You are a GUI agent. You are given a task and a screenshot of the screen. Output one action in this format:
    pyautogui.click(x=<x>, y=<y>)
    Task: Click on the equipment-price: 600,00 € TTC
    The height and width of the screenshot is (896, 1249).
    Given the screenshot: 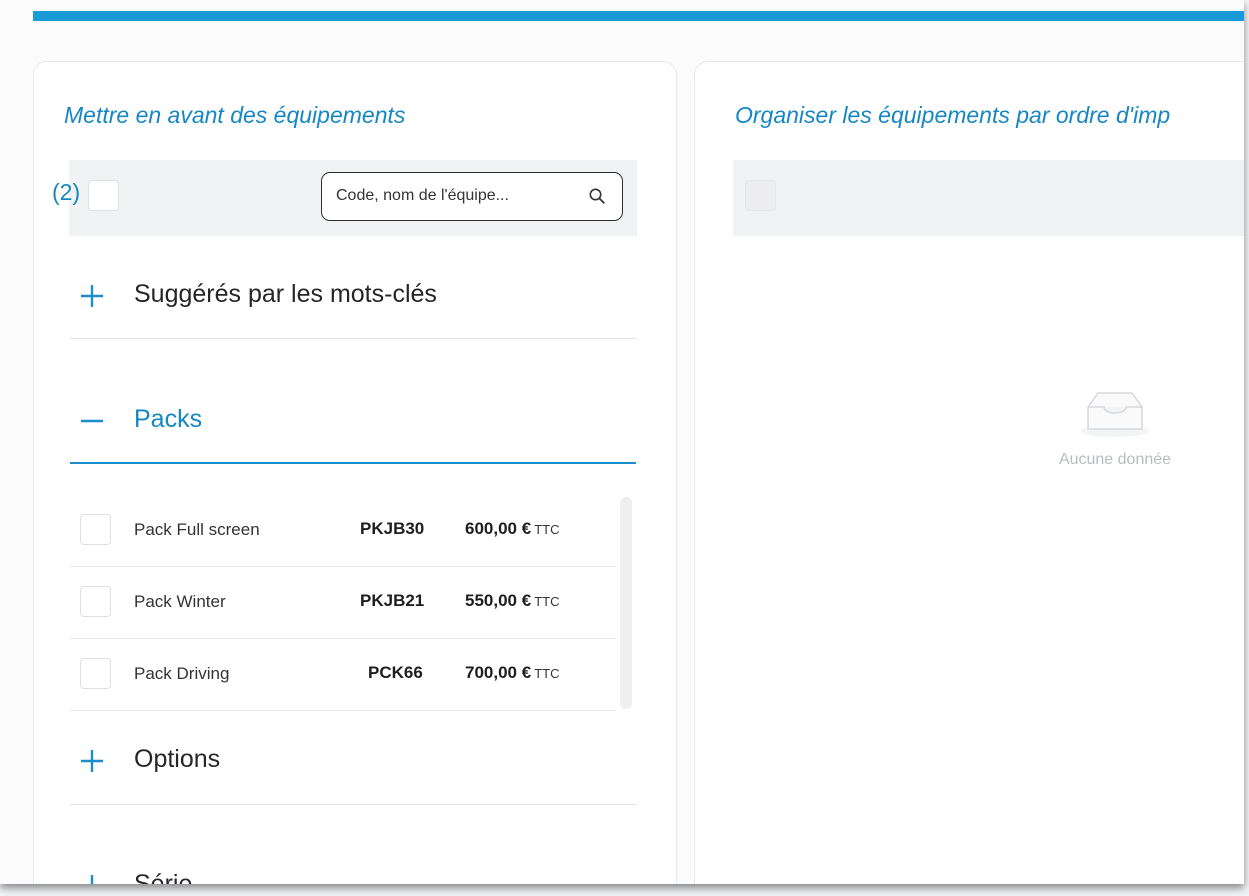 What is the action you would take?
    pyautogui.click(x=512, y=529)
    